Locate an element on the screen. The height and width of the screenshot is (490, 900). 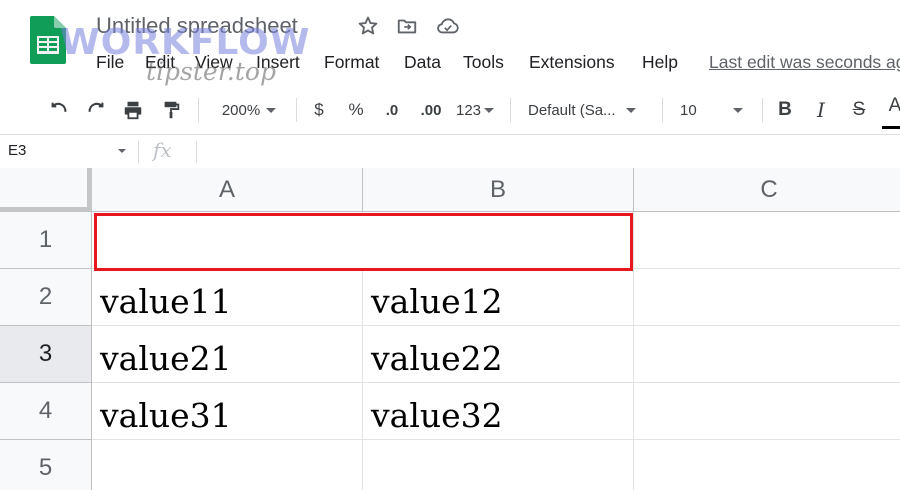
menu-data: Data is located at coordinates (422, 62).